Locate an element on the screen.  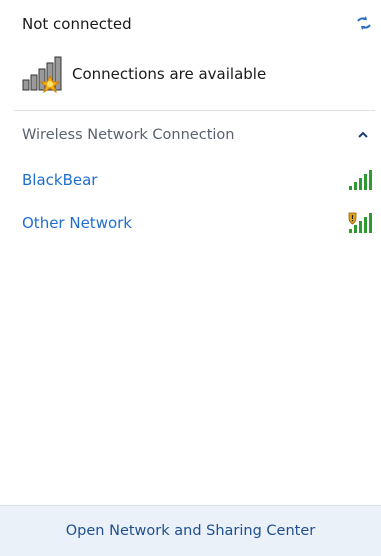
connections-available-row: Connections are available is located at coordinates (143, 74).